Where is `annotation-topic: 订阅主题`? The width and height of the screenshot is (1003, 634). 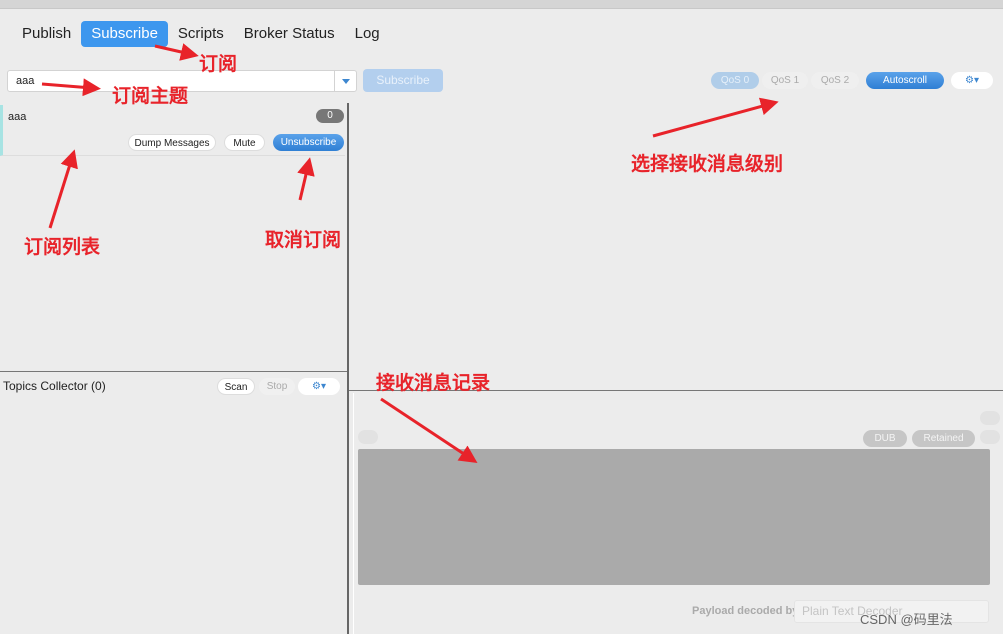 annotation-topic: 订阅主题 is located at coordinates (150, 96).